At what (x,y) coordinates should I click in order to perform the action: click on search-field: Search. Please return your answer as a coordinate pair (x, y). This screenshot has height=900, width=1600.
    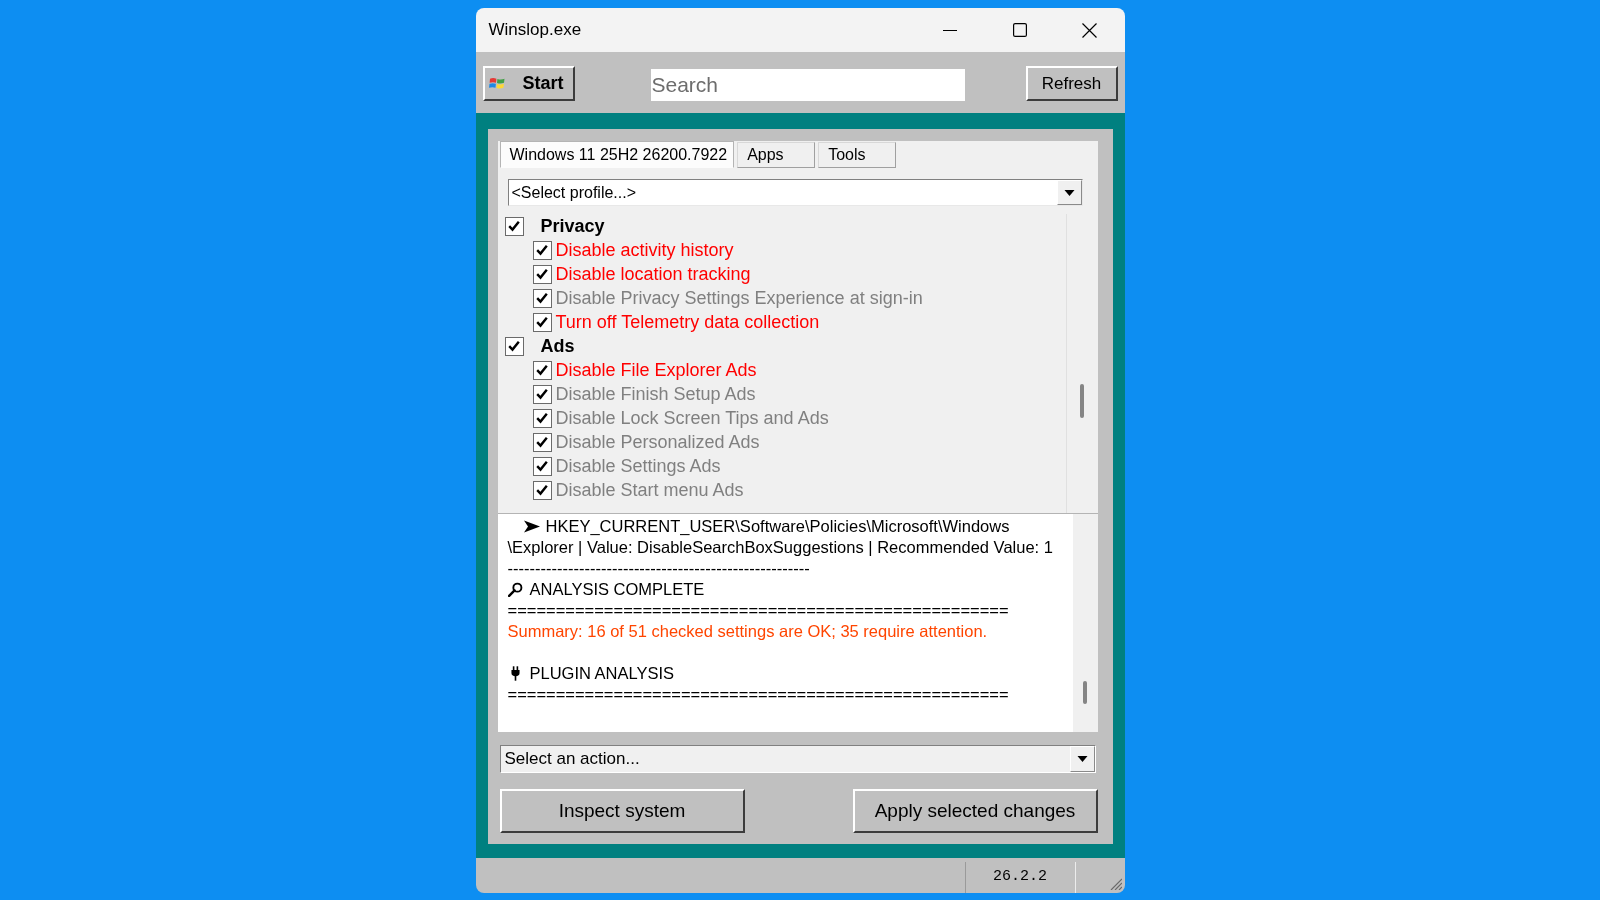
    Looking at the image, I should click on (807, 85).